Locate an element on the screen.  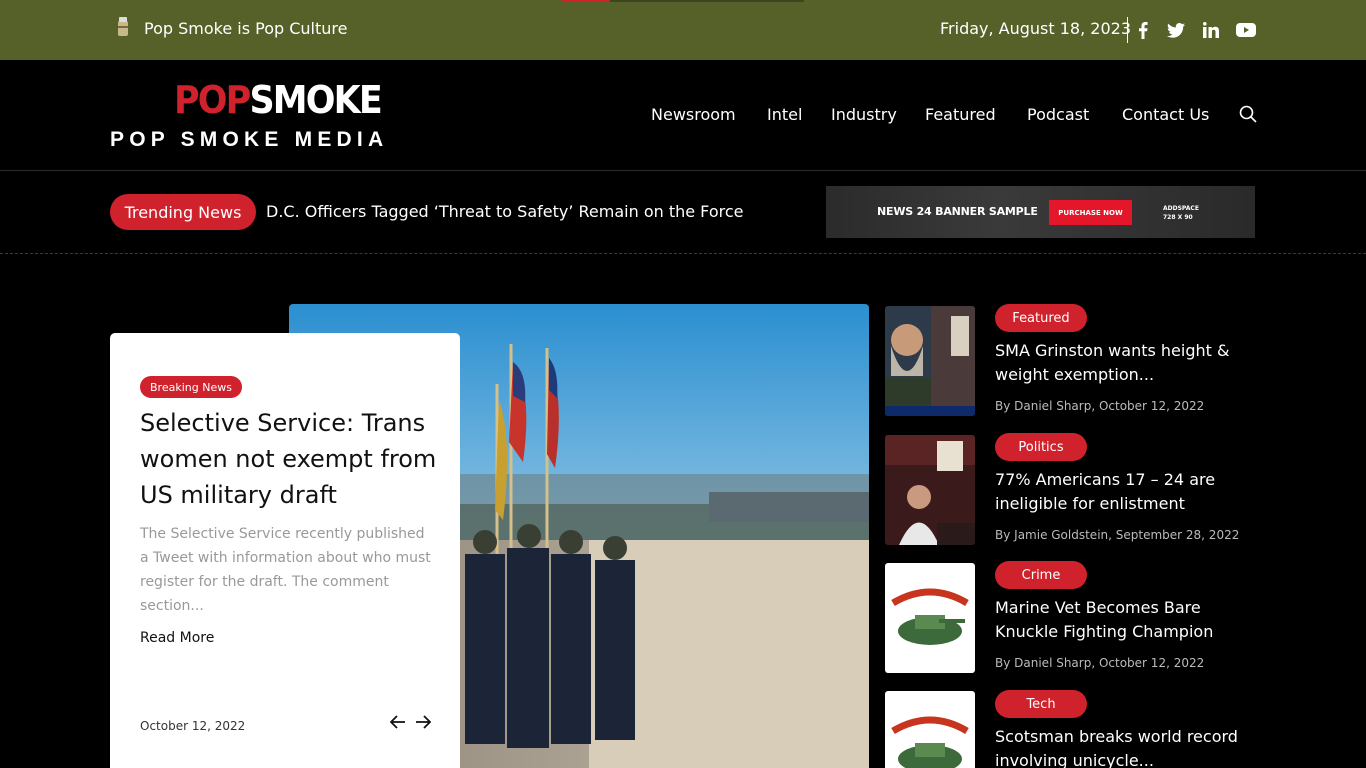
arrow-left-icon is located at coordinates (398, 722).